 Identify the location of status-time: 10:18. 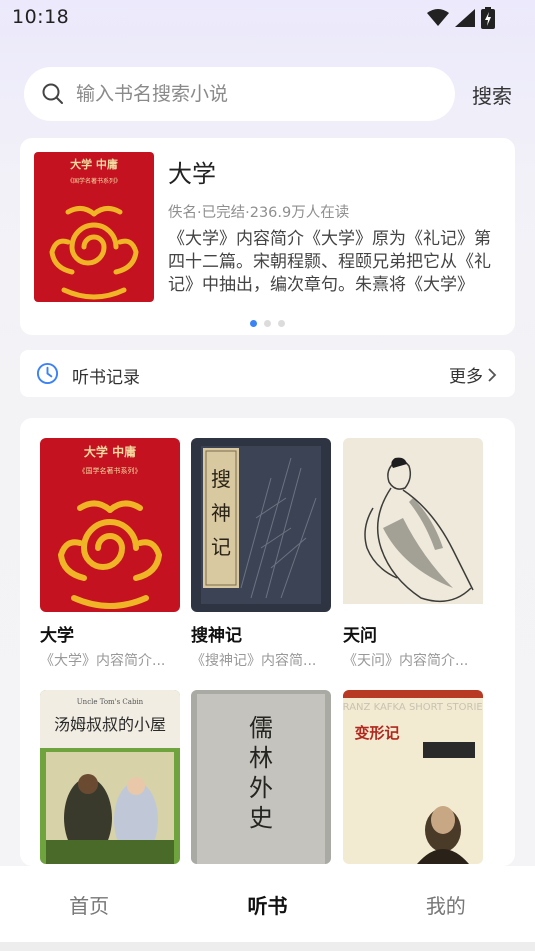
(41, 17).